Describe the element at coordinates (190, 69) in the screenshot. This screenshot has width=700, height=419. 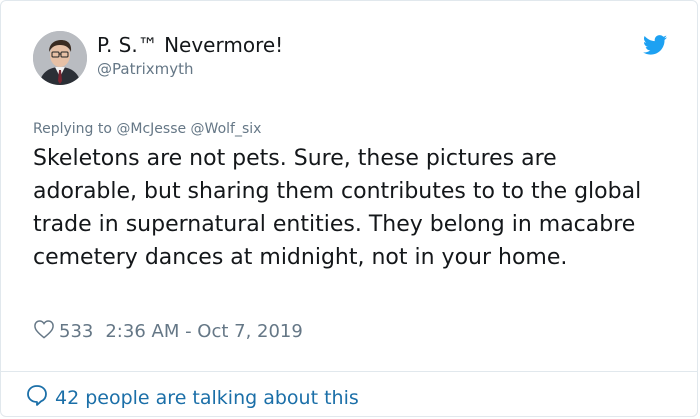
I see `user-handle: @Patrixmyth` at that location.